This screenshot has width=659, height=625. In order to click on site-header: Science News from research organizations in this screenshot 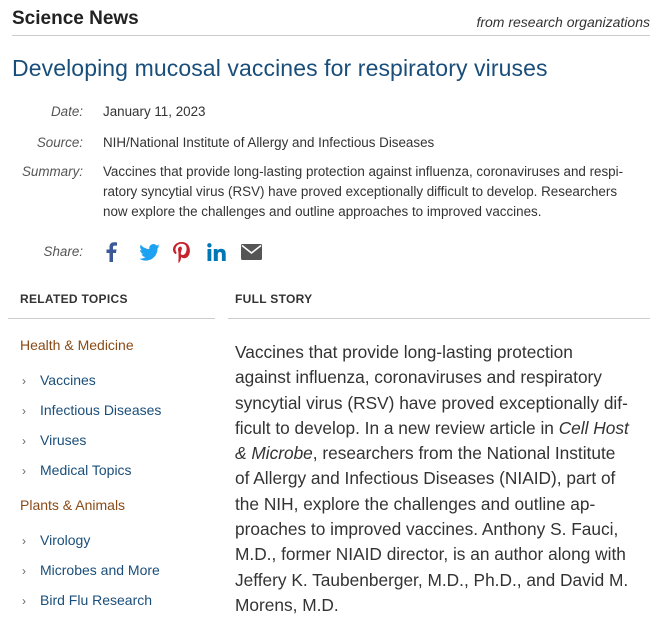, I will do `click(331, 22)`.